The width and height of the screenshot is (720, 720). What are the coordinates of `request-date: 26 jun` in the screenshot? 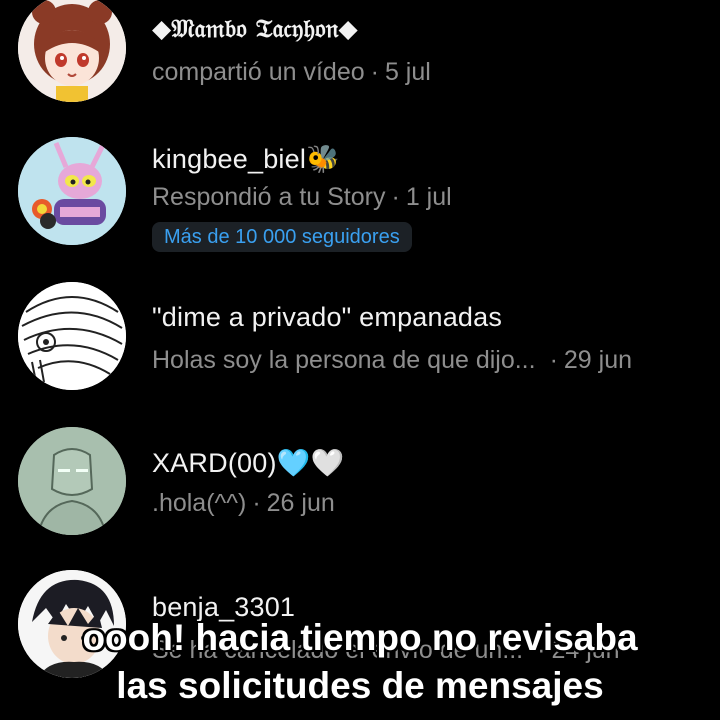 It's located at (300, 503).